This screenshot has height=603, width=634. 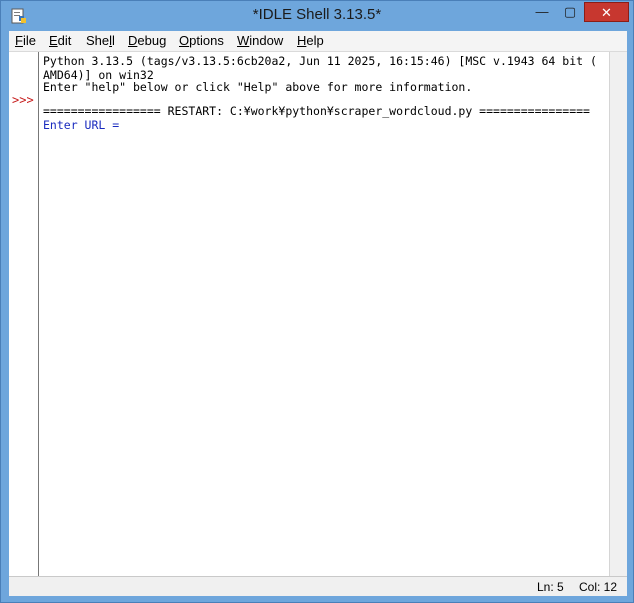 What do you see at coordinates (147, 40) in the screenshot?
I see `menu-debug: Debug` at bounding box center [147, 40].